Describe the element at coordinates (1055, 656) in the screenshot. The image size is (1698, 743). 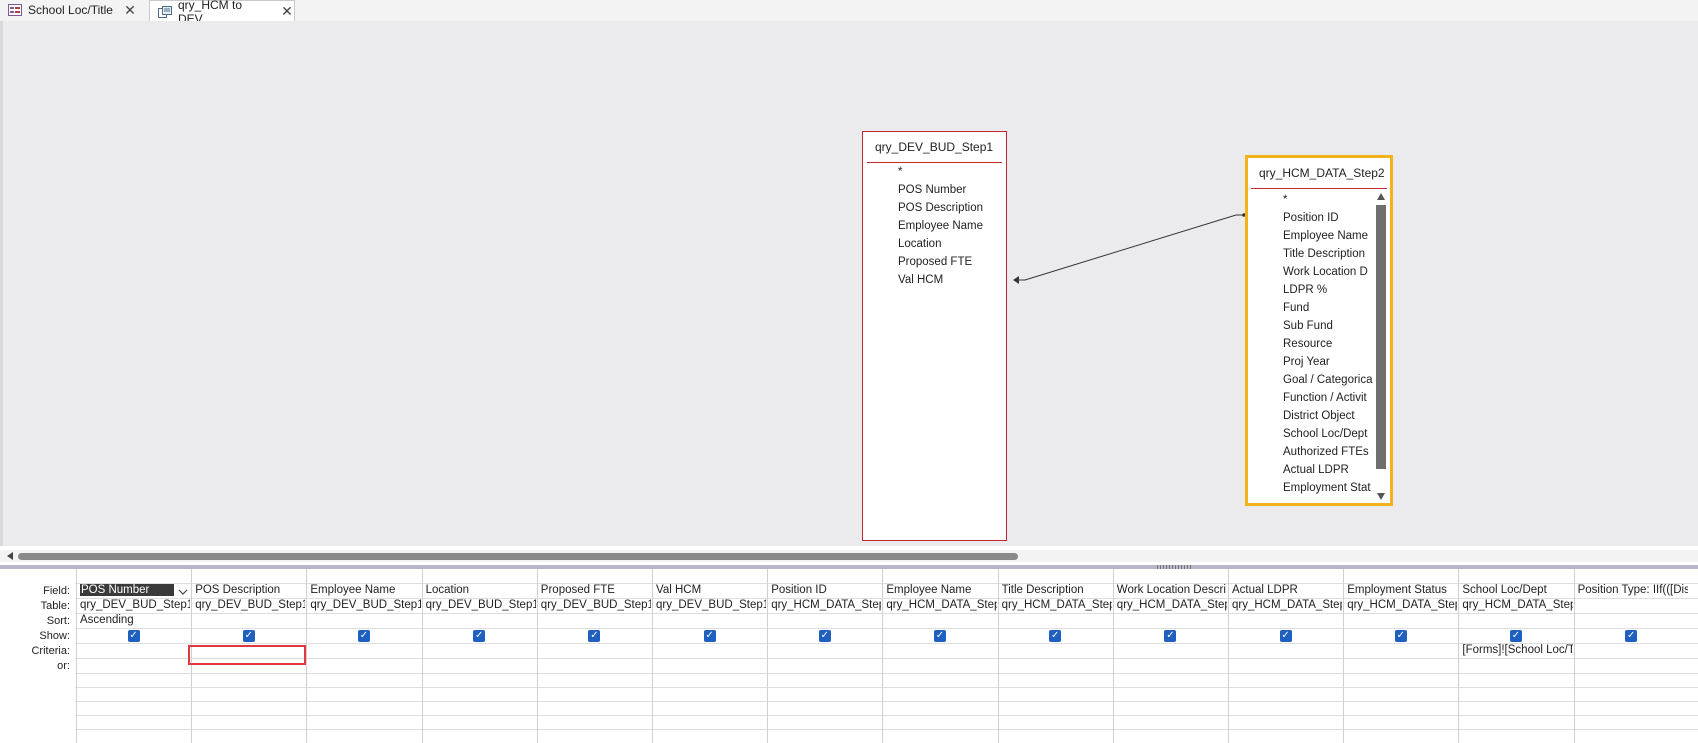
I see `grid-column: Title Description qry_HCM_DATA_Step2 ✓` at that location.